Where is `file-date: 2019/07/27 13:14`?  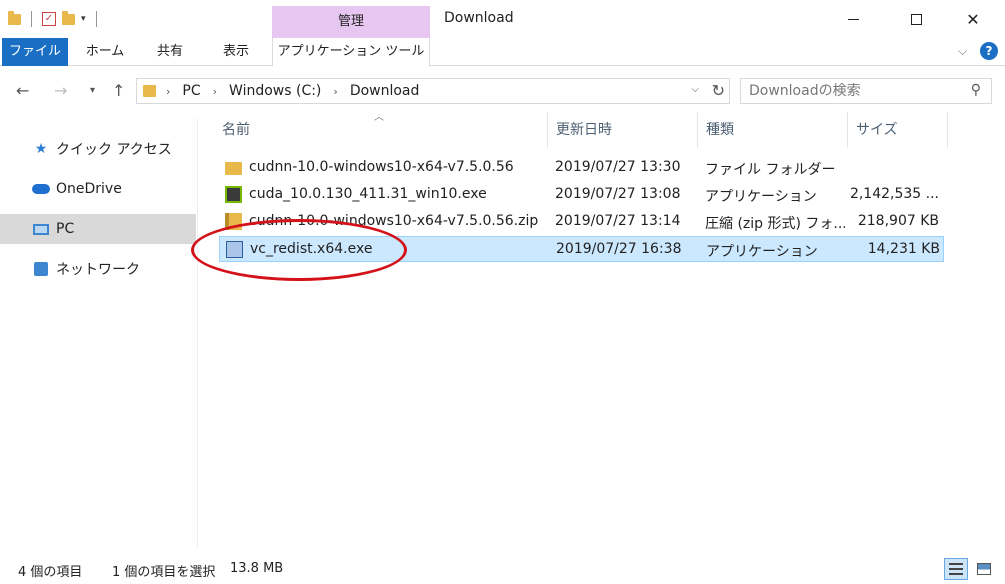
file-date: 2019/07/27 13:14 is located at coordinates (618, 221).